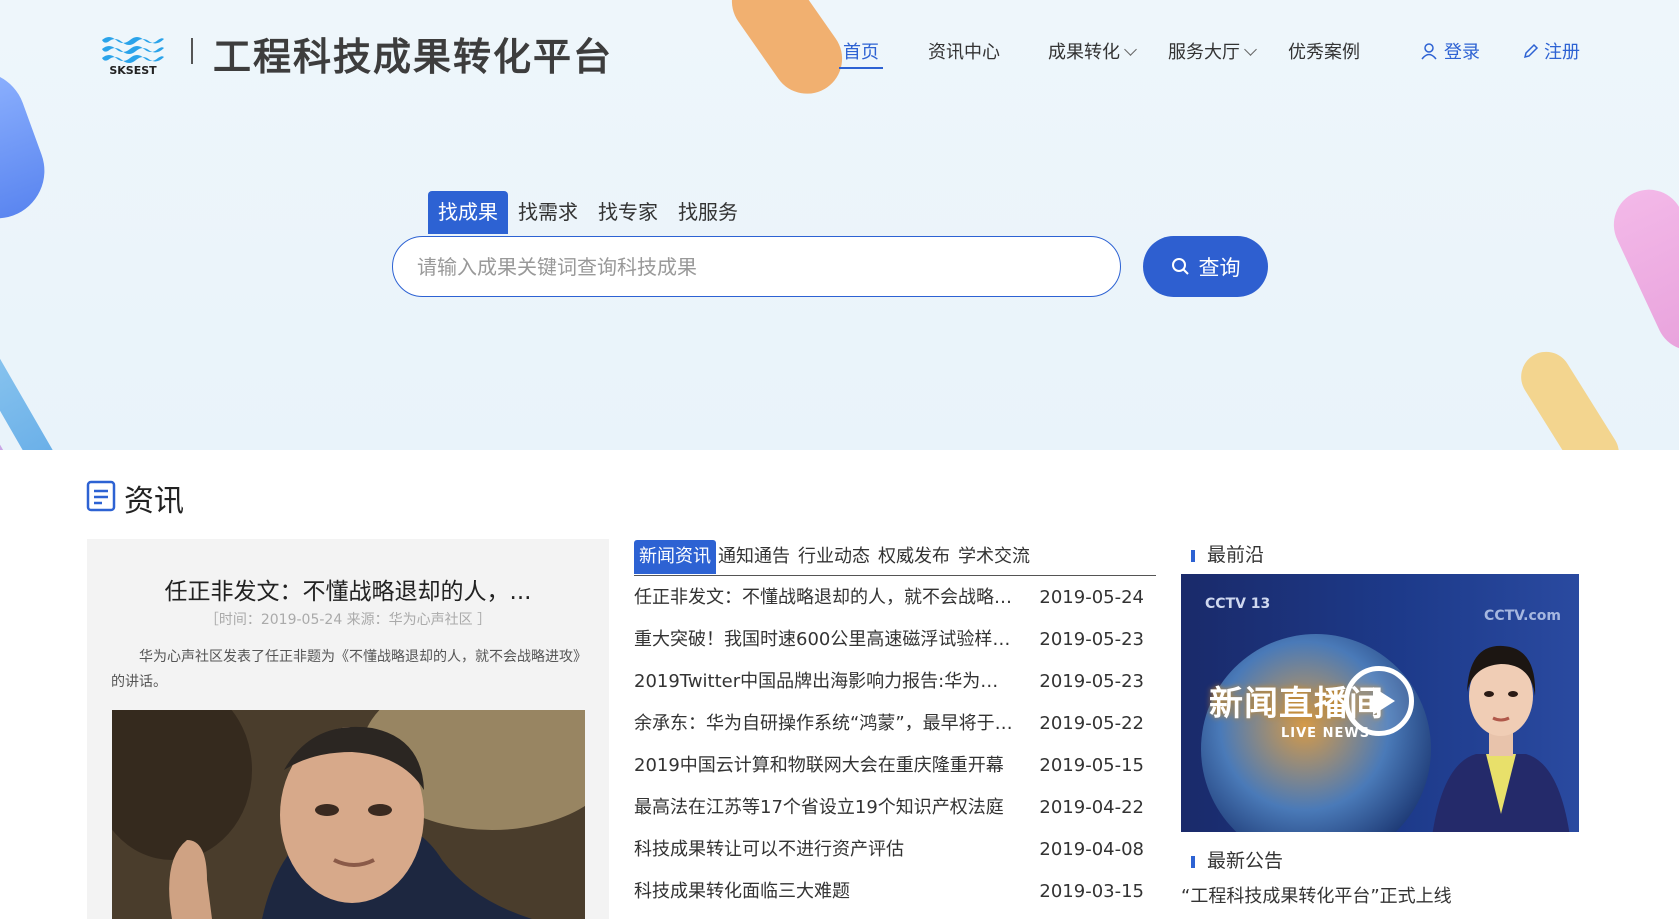  I want to click on nav-item-news-center: 资讯中心, so click(964, 51).